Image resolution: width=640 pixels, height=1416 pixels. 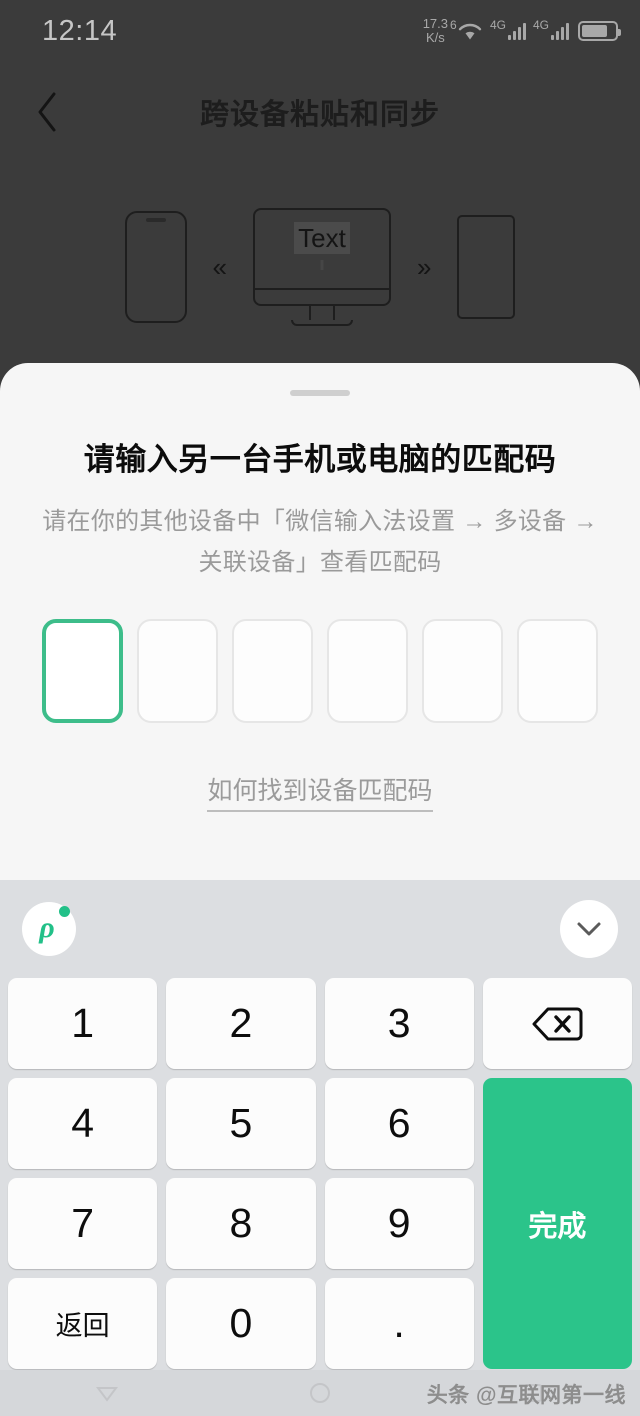 I want to click on cross-device-illustration: « Text », so click(x=320, y=267).